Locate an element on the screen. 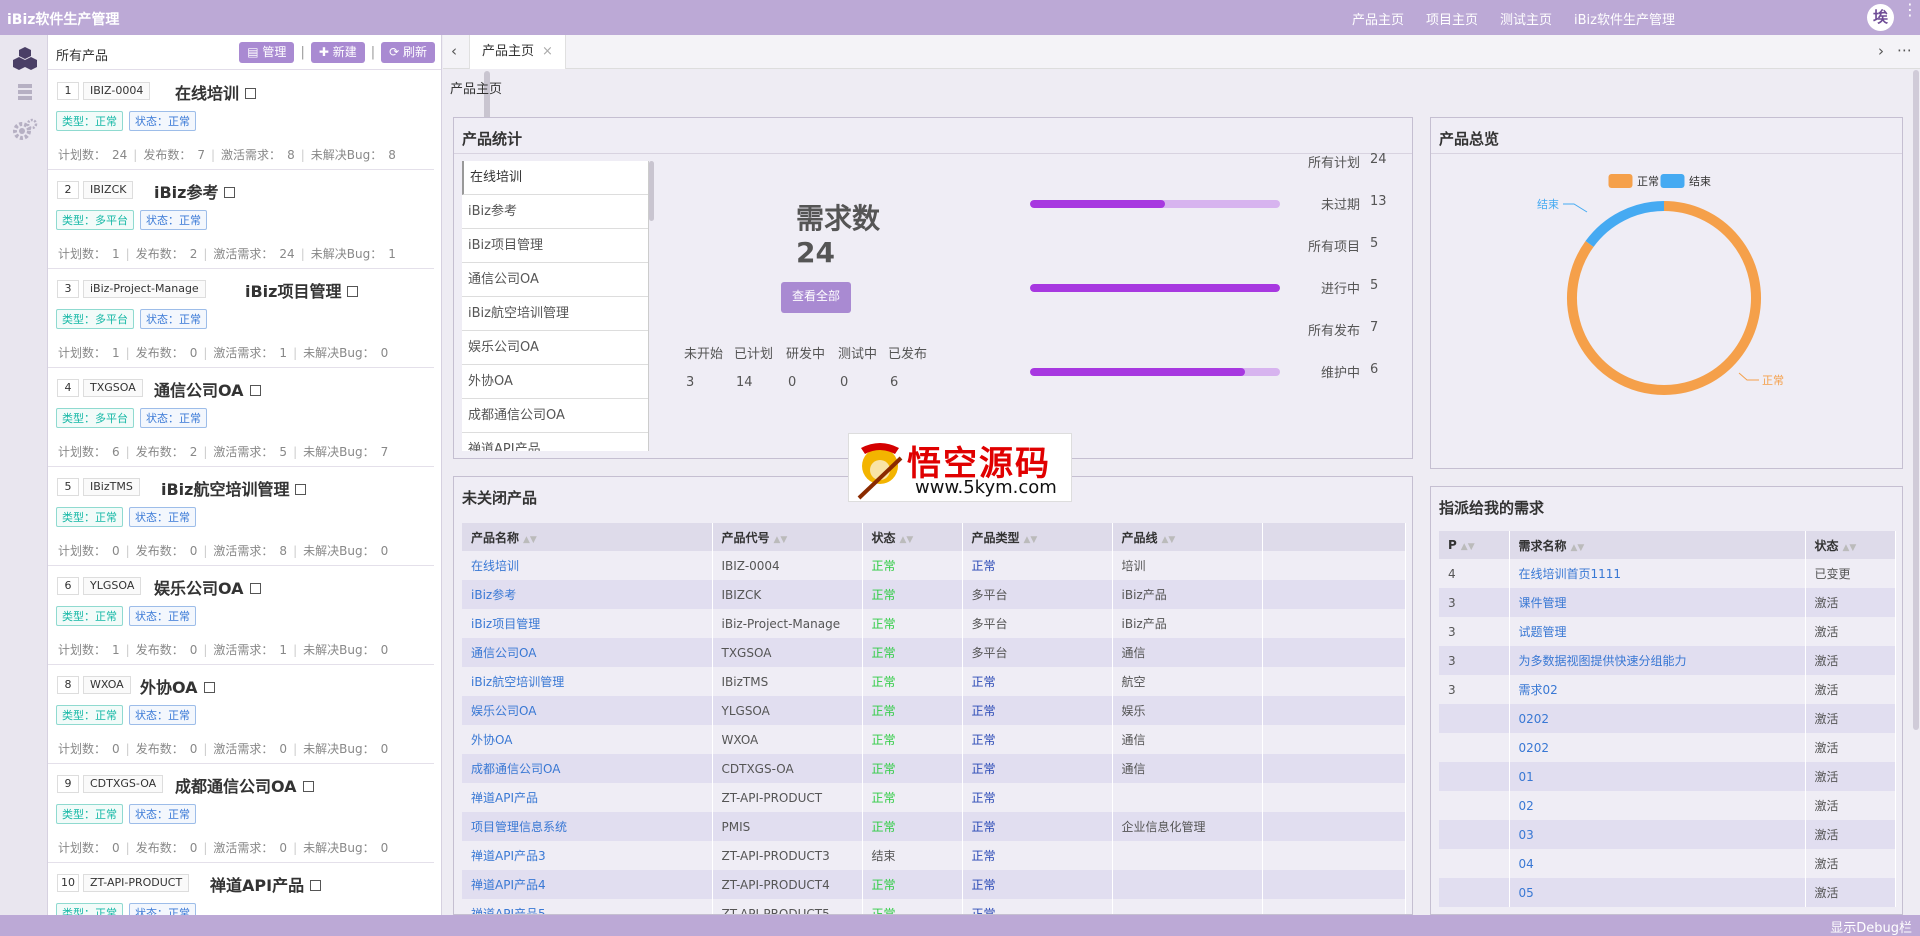  table-row: 项目管理信息系统 PMIS 正常 正常 企业信息化管理 is located at coordinates (934, 826).